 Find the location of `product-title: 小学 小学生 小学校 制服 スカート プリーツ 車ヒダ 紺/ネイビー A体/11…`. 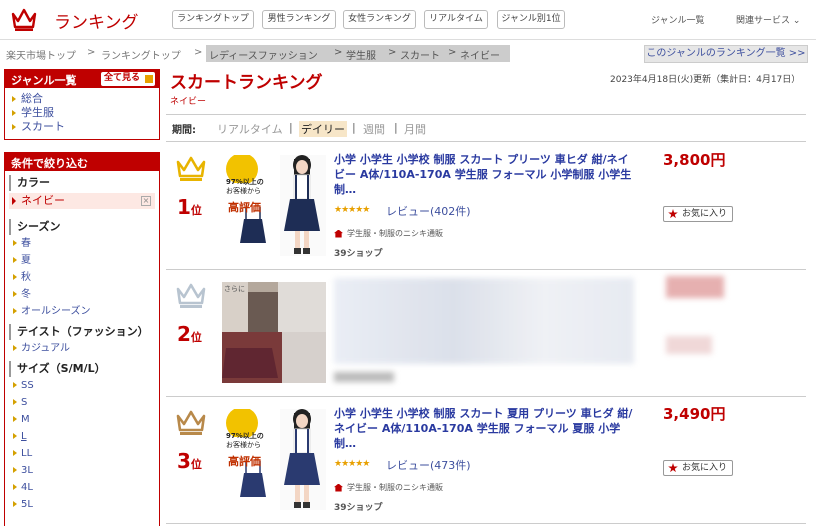

product-title: 小学 小学生 小学校 制服 スカート プリーツ 車ヒダ 紺/ネイビー A体/11… is located at coordinates (484, 174).